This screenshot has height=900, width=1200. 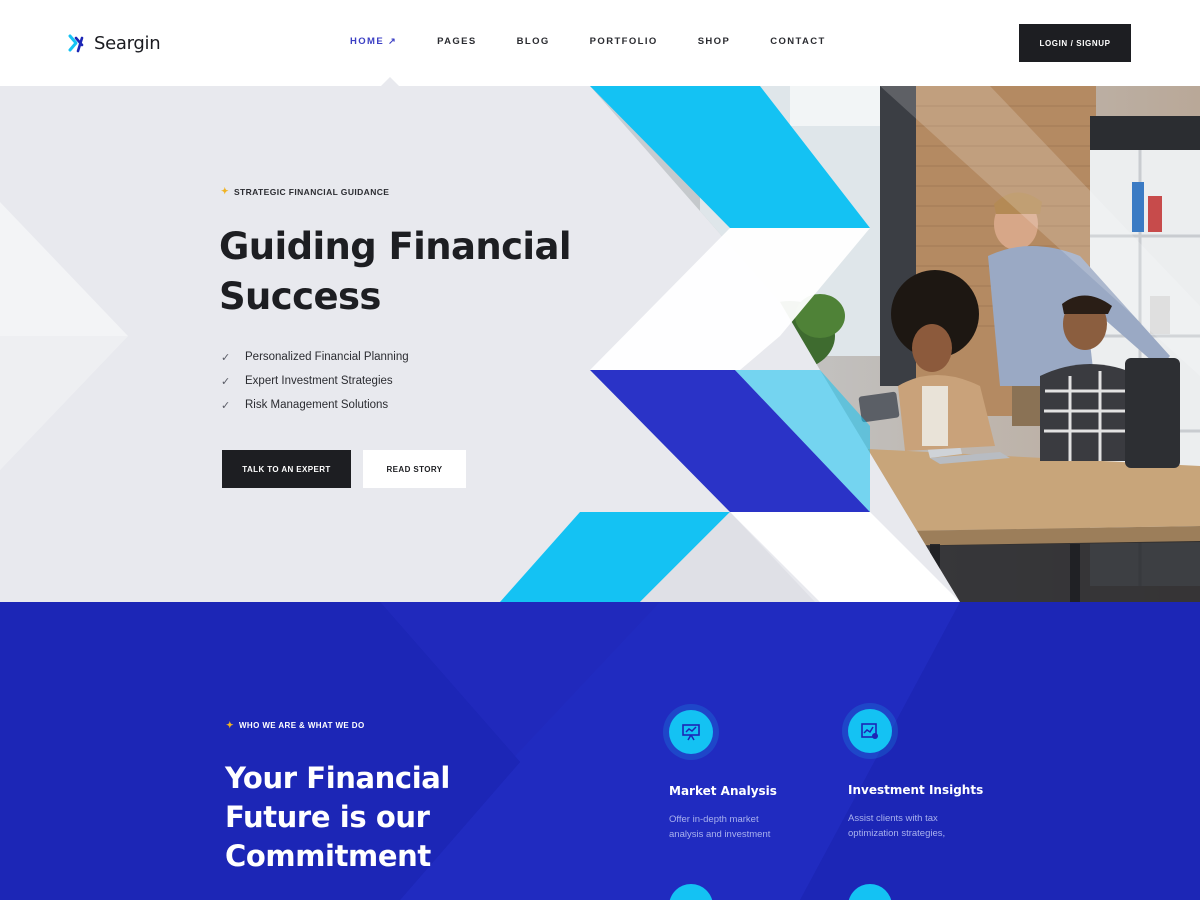 I want to click on about-title-line: Your Financial, so click(x=337, y=778).